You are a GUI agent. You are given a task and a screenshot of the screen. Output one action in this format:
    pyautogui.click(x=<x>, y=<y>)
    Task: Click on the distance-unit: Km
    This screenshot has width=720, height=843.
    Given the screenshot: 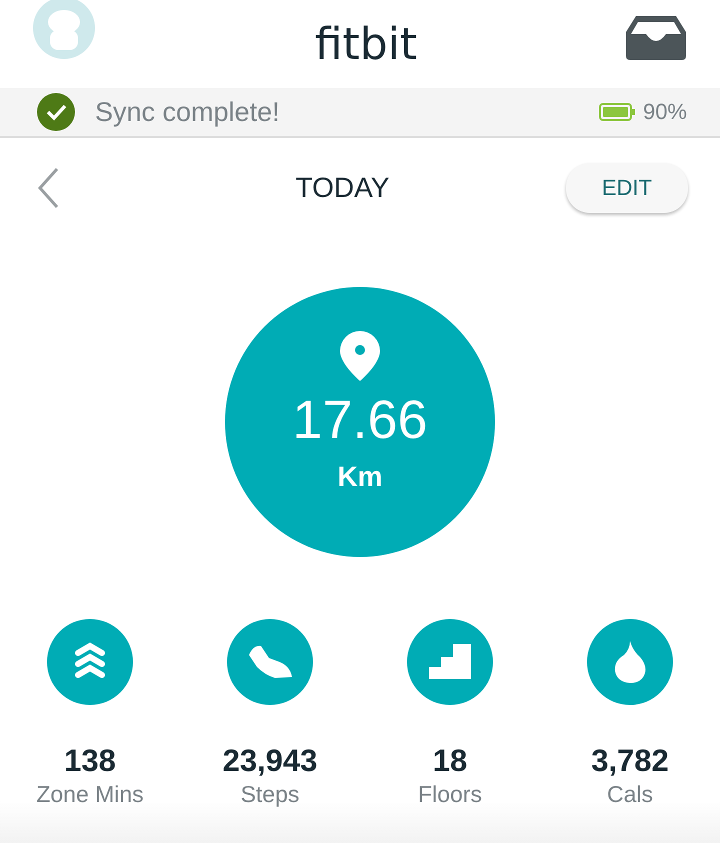 What is the action you would take?
    pyautogui.click(x=360, y=477)
    